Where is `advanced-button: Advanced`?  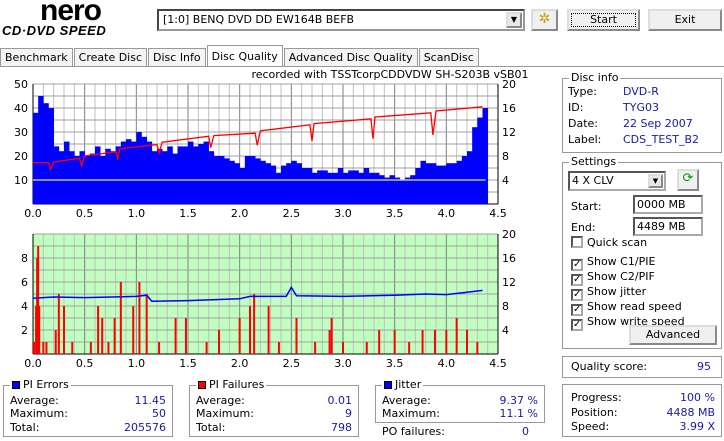
advanced-button: Advanced is located at coordinates (673, 335).